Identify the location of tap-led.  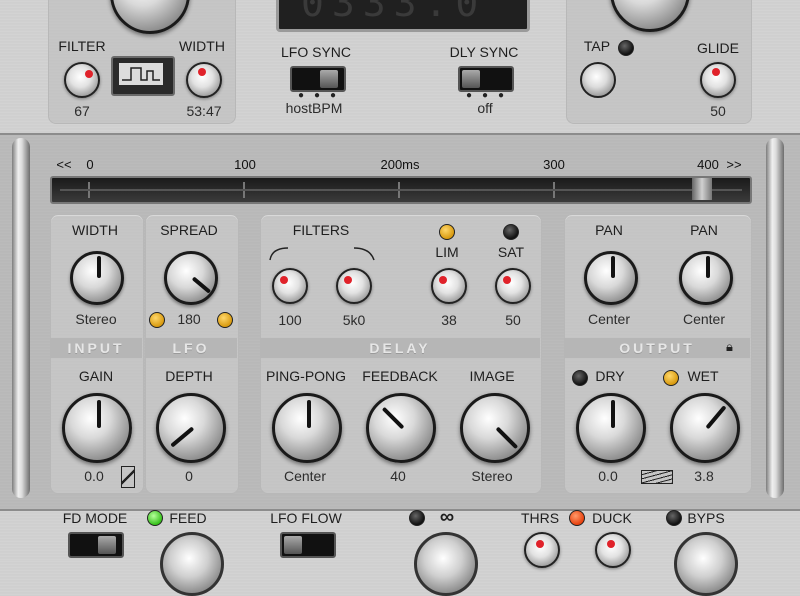
(626, 48).